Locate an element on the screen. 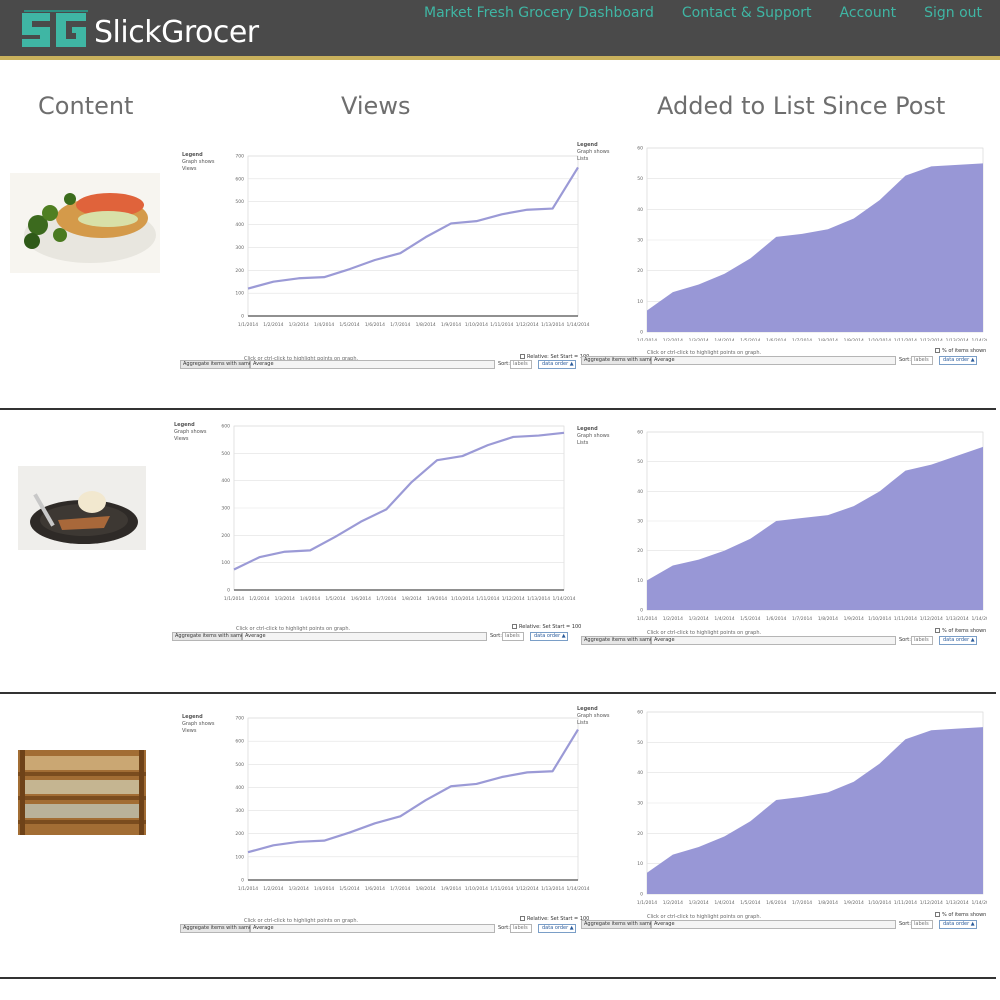 This screenshot has height=1000, width=1000. nav-account-link: Account is located at coordinates (868, 13).